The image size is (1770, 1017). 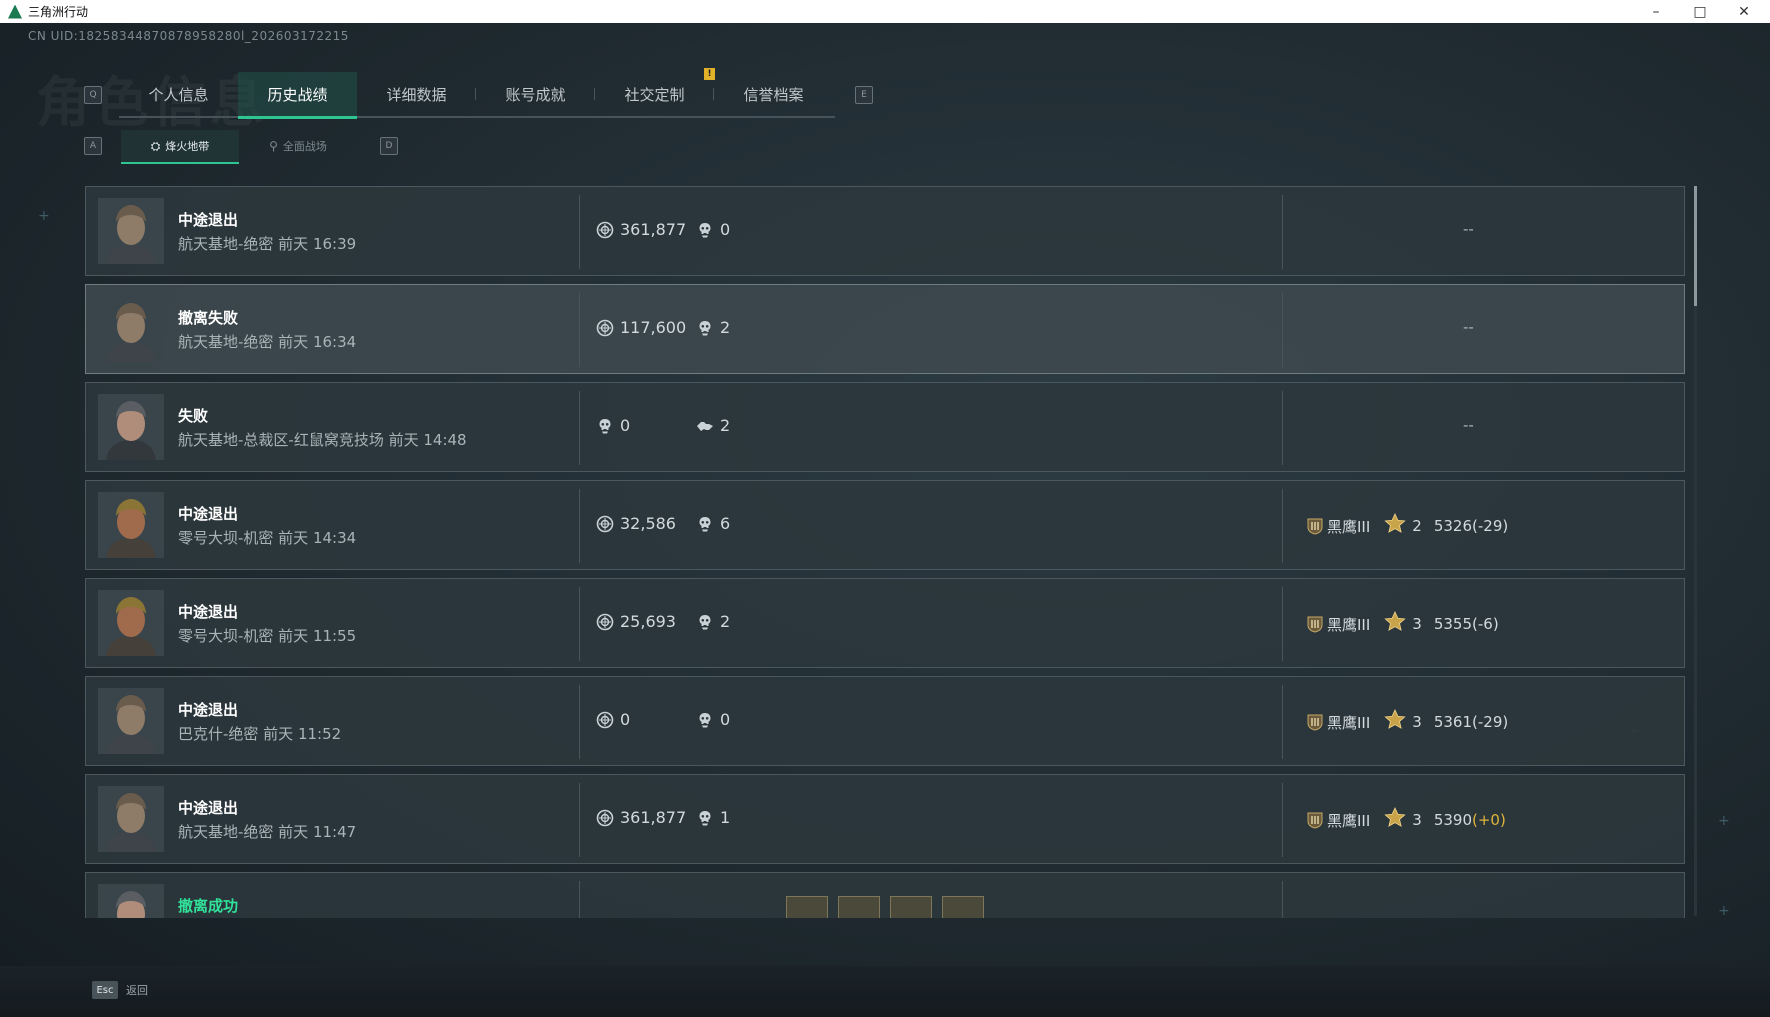 I want to click on match-record-row: 撤离失败 航天基地-绝密 前天 16:34 117,600 2 --, so click(x=885, y=329).